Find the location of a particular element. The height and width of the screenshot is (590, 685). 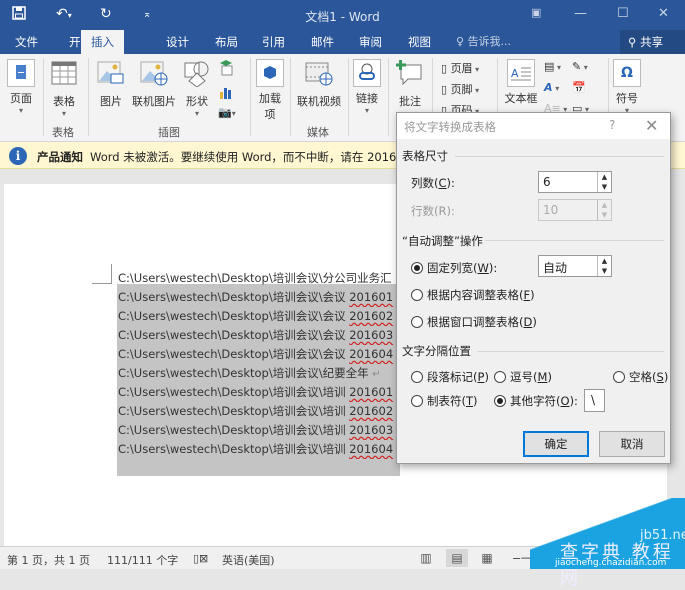

tab-file: 文件 is located at coordinates (26, 42).